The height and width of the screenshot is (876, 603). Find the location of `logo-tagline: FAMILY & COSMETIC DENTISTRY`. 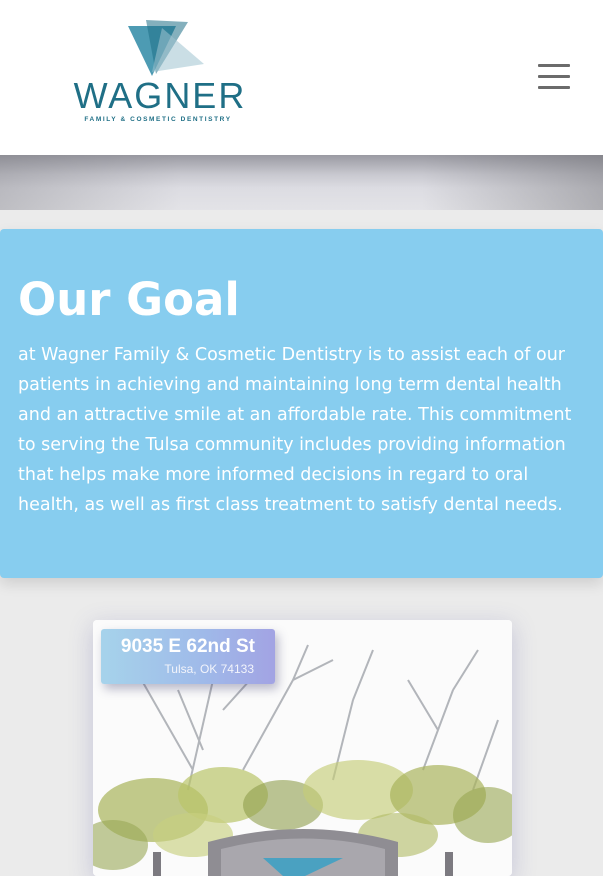

logo-tagline: FAMILY & COSMETIC DENTISTRY is located at coordinates (158, 119).